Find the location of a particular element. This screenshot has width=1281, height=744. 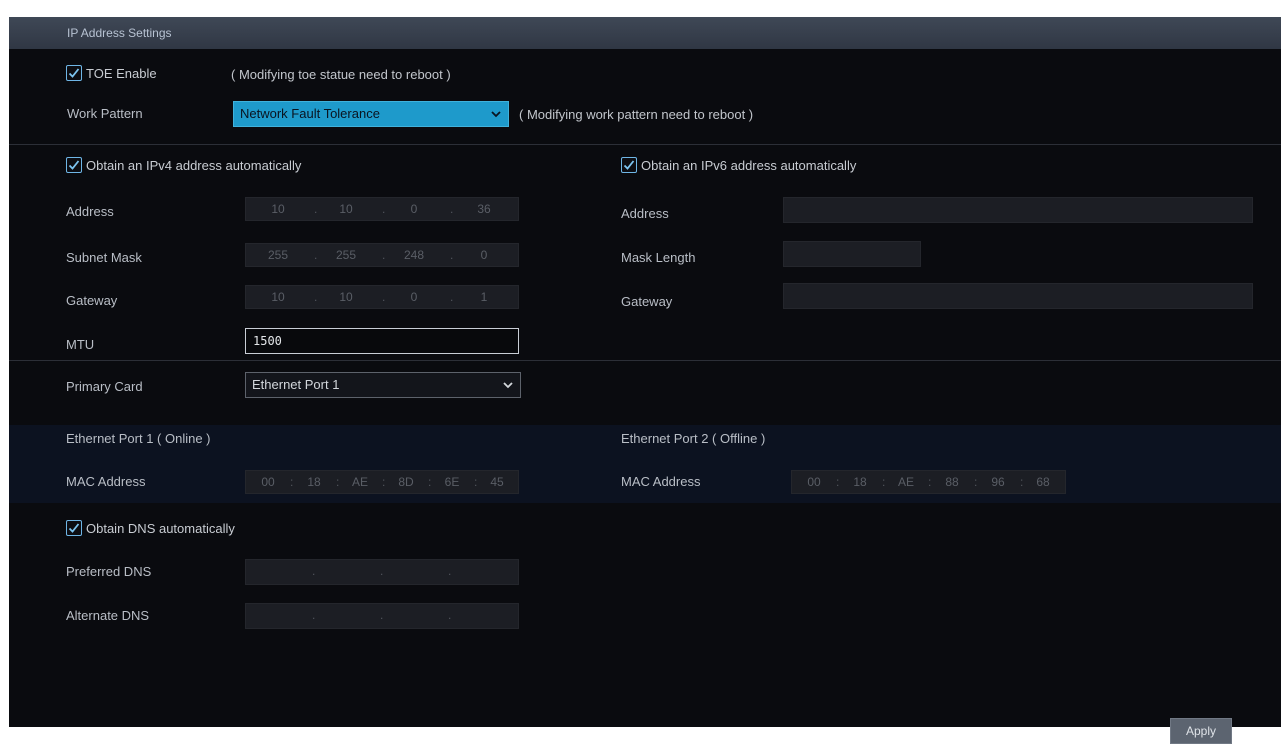

ipv6-auto-checkbox is located at coordinates (629, 165).